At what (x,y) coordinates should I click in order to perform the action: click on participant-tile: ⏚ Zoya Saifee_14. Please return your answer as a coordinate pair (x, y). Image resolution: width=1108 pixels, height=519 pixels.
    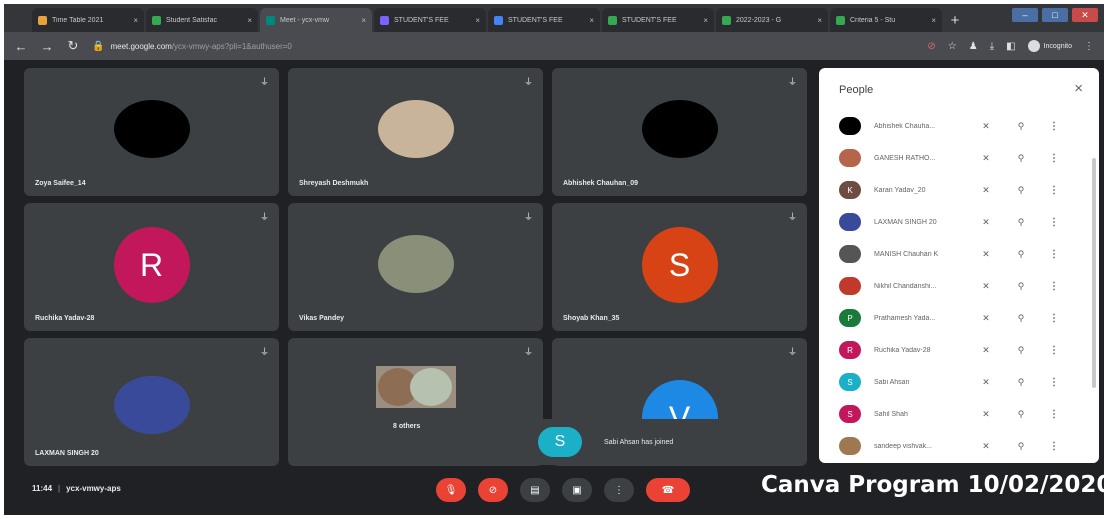
    Looking at the image, I should click on (151, 132).